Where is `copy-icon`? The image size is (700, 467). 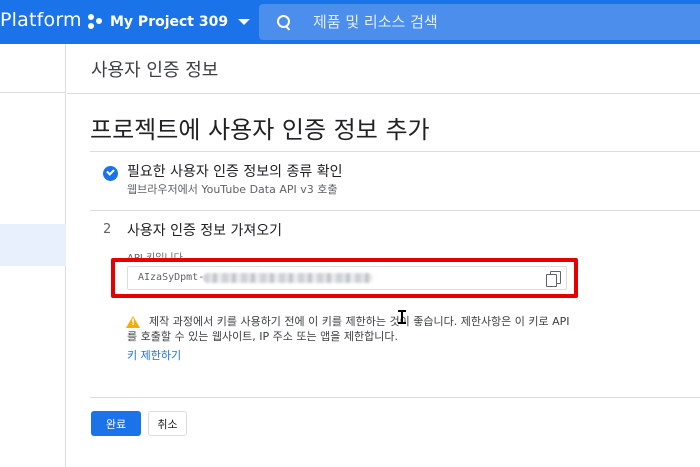
copy-icon is located at coordinates (553, 279).